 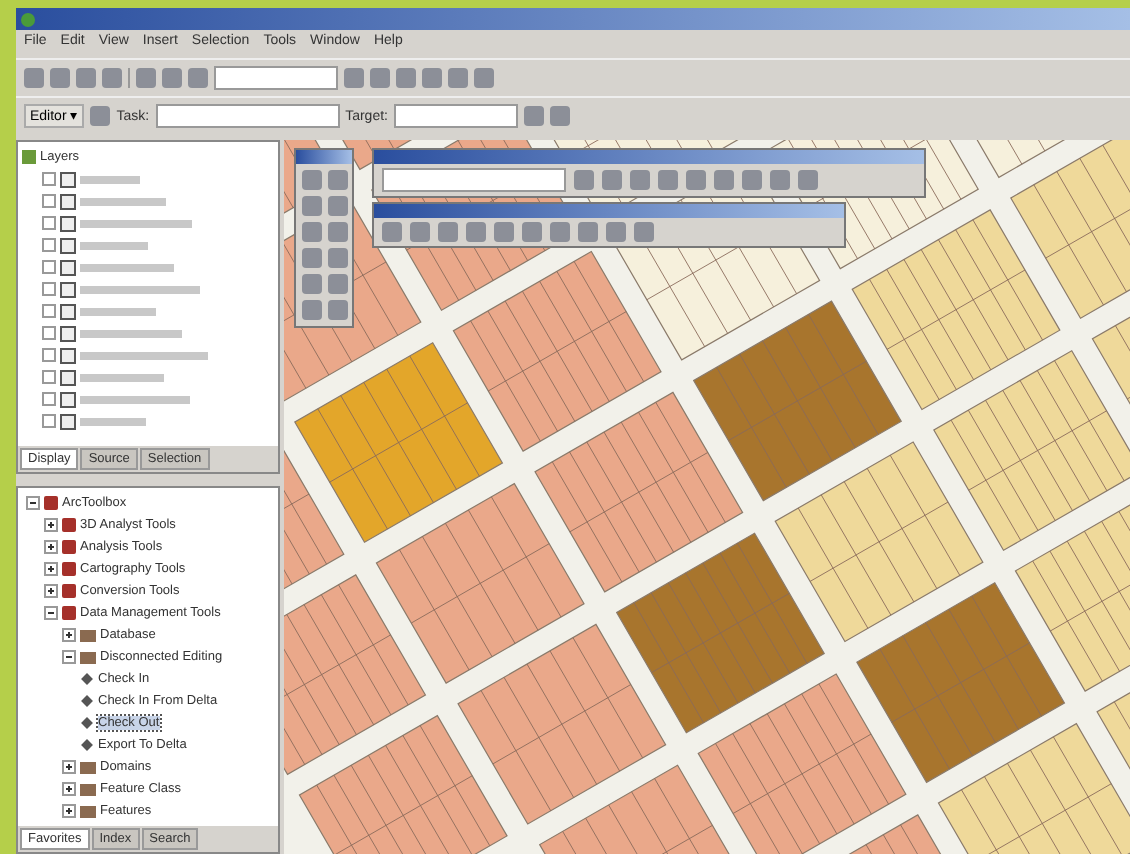 What do you see at coordinates (276, 78) in the screenshot?
I see `scale-field` at bounding box center [276, 78].